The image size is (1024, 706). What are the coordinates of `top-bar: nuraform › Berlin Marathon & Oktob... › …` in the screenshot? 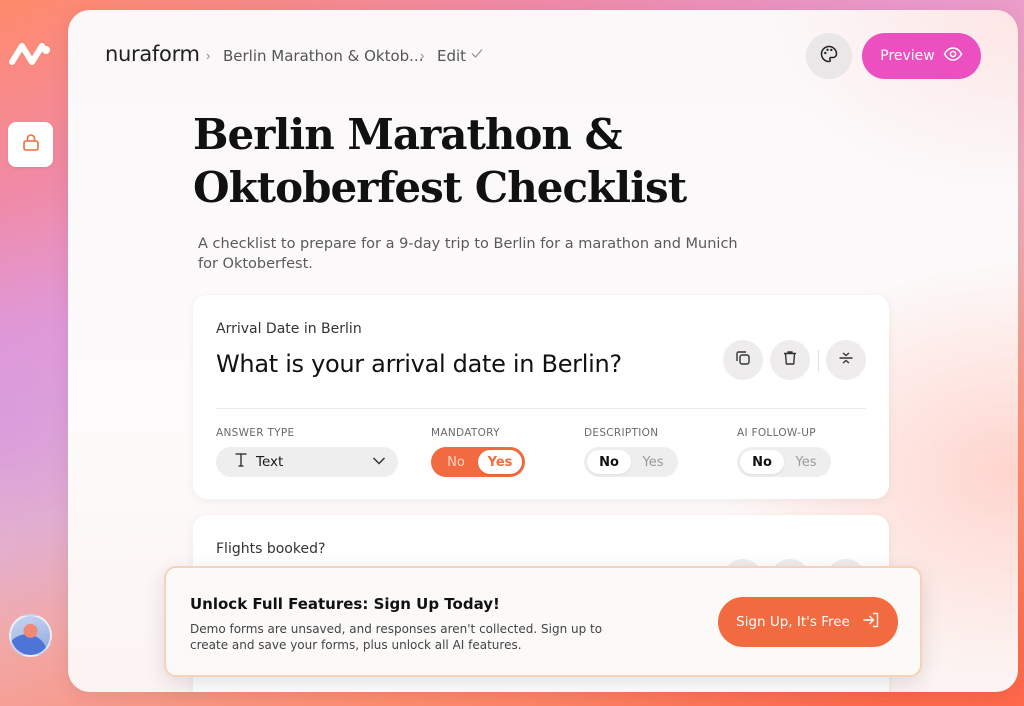 It's located at (543, 55).